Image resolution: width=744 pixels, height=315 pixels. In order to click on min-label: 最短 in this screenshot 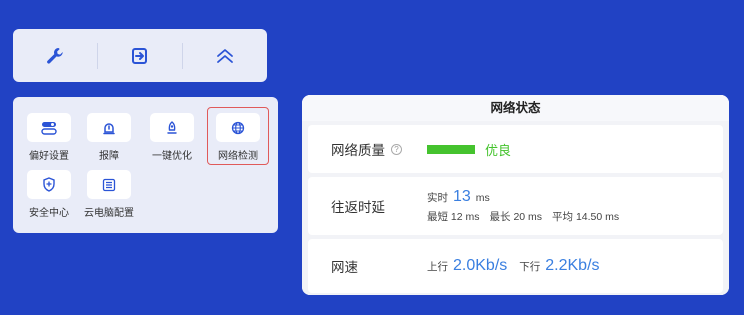, I will do `click(437, 217)`.